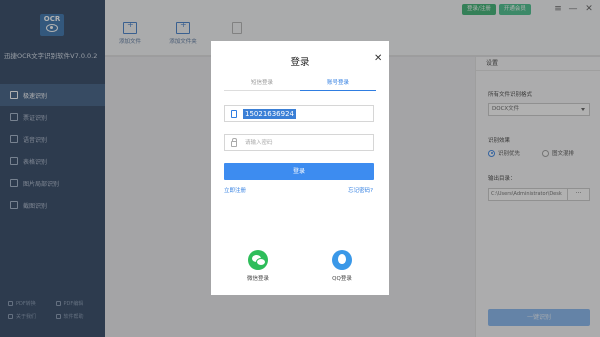  What do you see at coordinates (299, 113) in the screenshot?
I see `phone-field: 15021636924` at bounding box center [299, 113].